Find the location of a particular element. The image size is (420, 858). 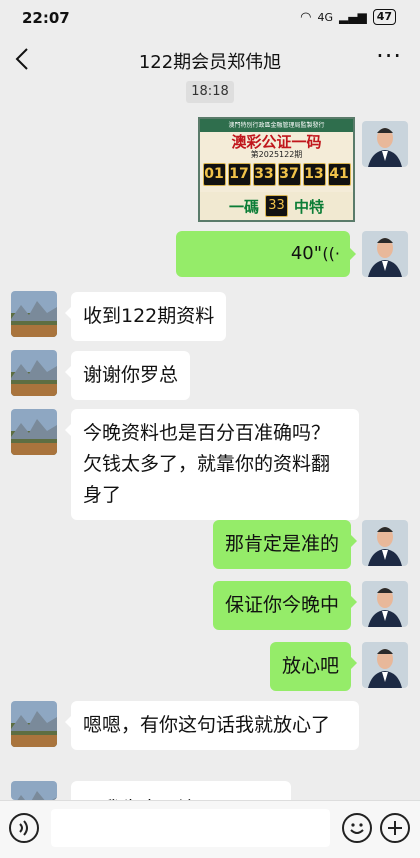

image-numbers: 01 17 33 37 13 41 is located at coordinates (276, 174).